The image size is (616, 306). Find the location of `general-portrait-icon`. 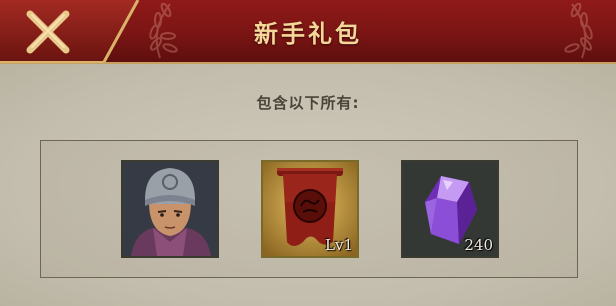

general-portrait-icon is located at coordinates (170, 209).